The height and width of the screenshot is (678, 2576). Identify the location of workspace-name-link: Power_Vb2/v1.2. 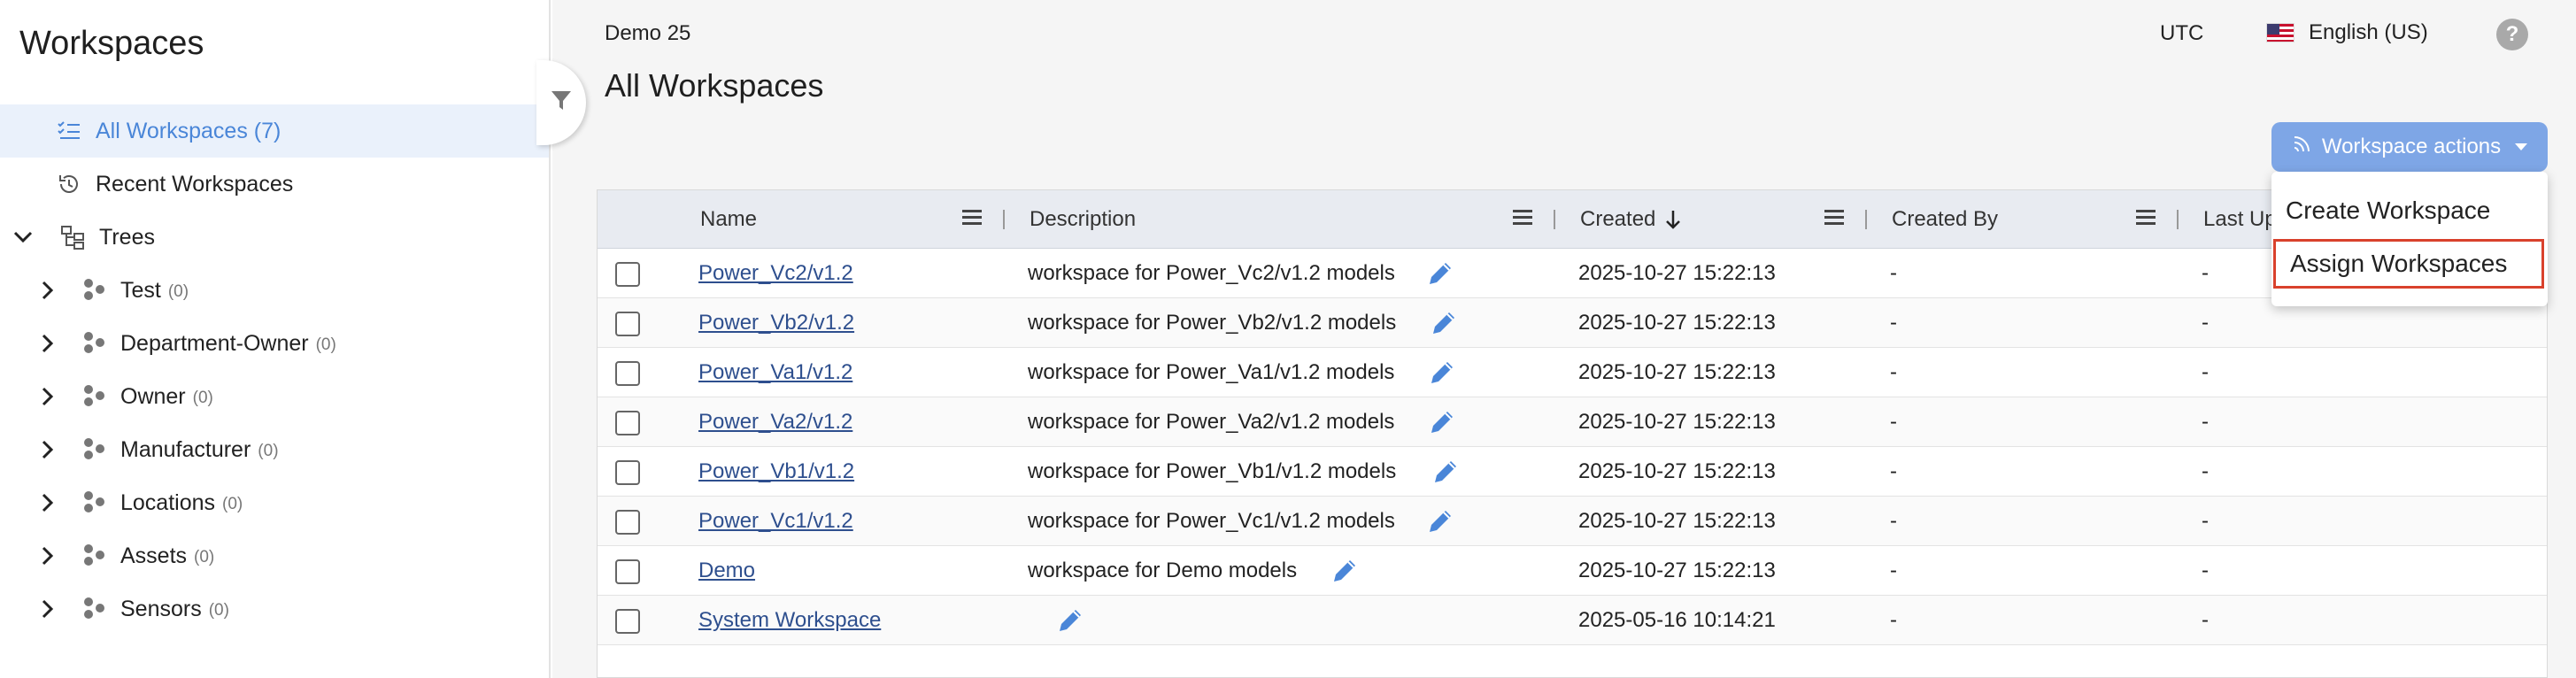
(776, 323).